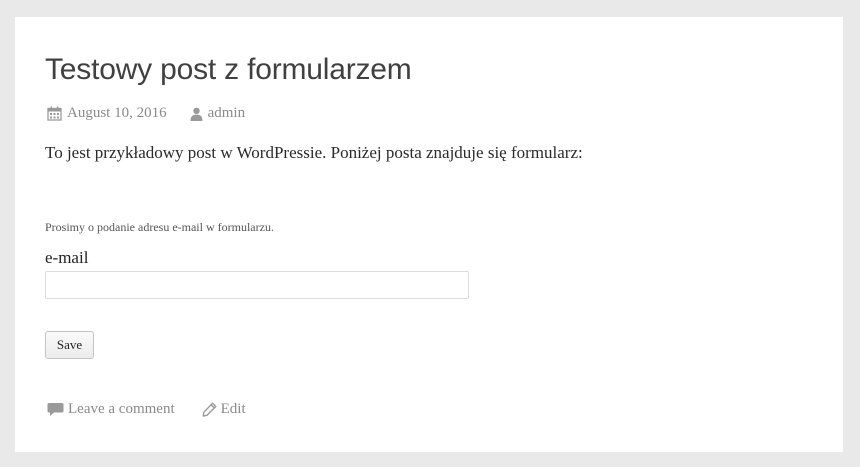 The height and width of the screenshot is (467, 860). Describe the element at coordinates (257, 285) in the screenshot. I see `email-field` at that location.